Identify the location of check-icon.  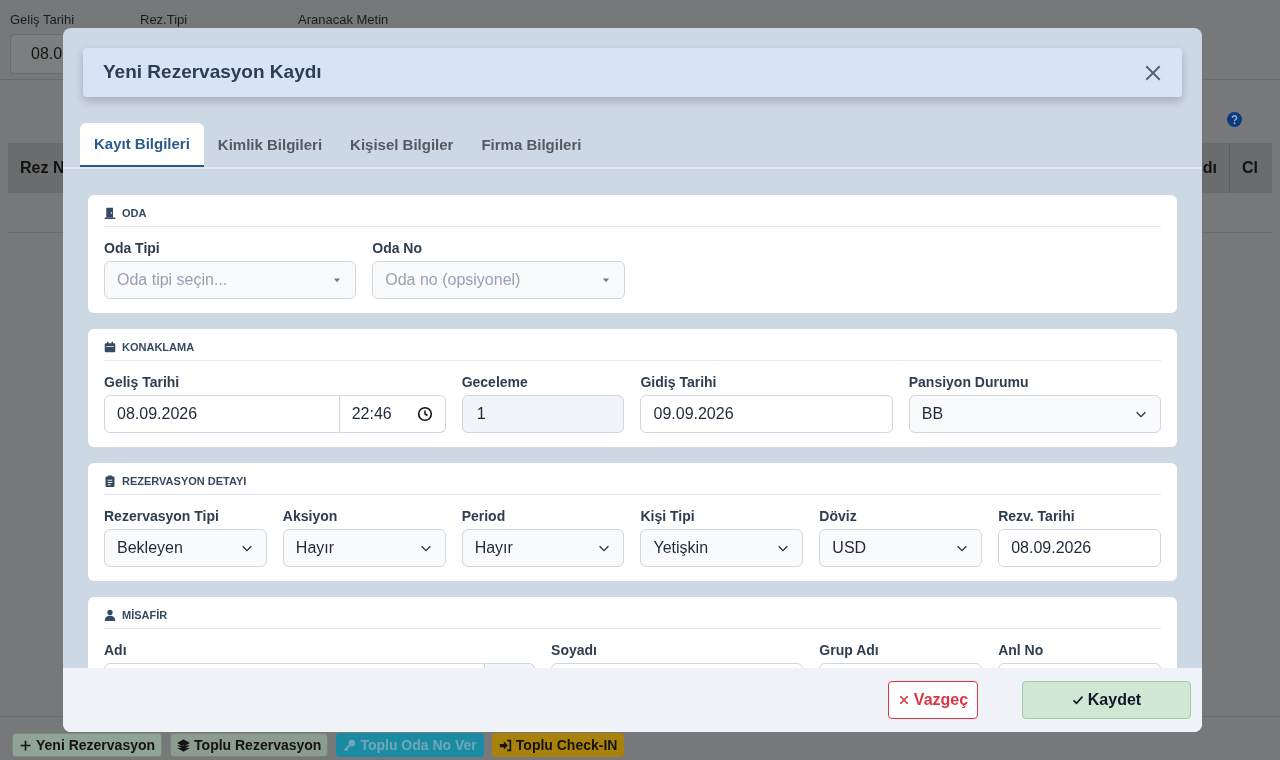
(1077, 700).